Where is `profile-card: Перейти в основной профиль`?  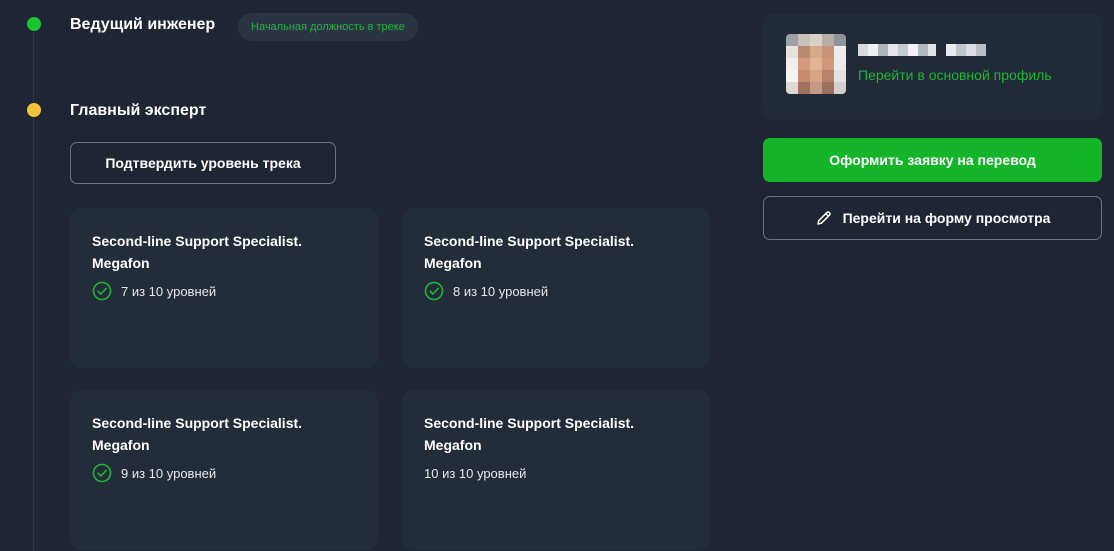
profile-card: Перейти в основной профиль is located at coordinates (932, 67).